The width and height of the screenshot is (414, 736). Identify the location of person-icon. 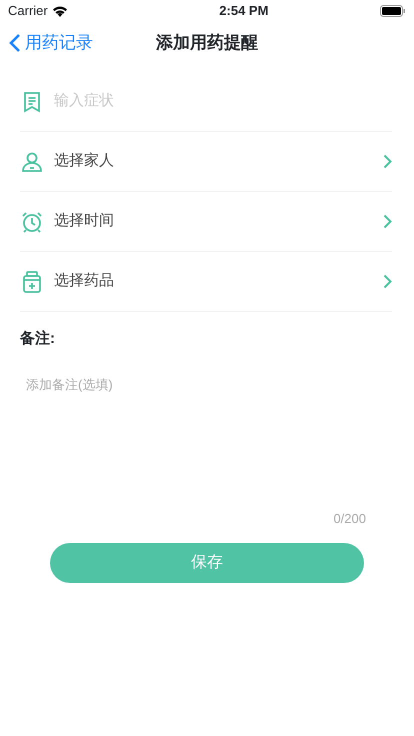
(32, 162).